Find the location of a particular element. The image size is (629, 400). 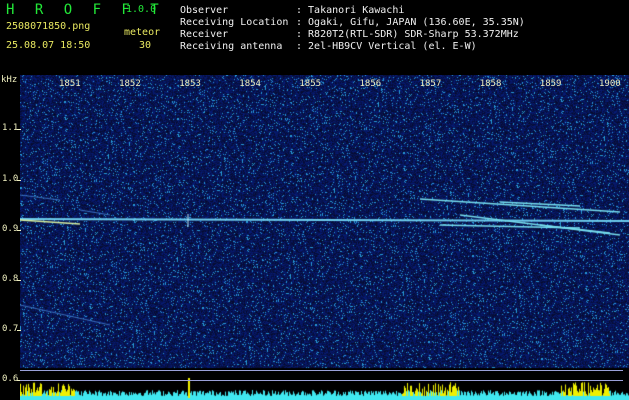

x-tick-label: 1859 is located at coordinates (550, 84).